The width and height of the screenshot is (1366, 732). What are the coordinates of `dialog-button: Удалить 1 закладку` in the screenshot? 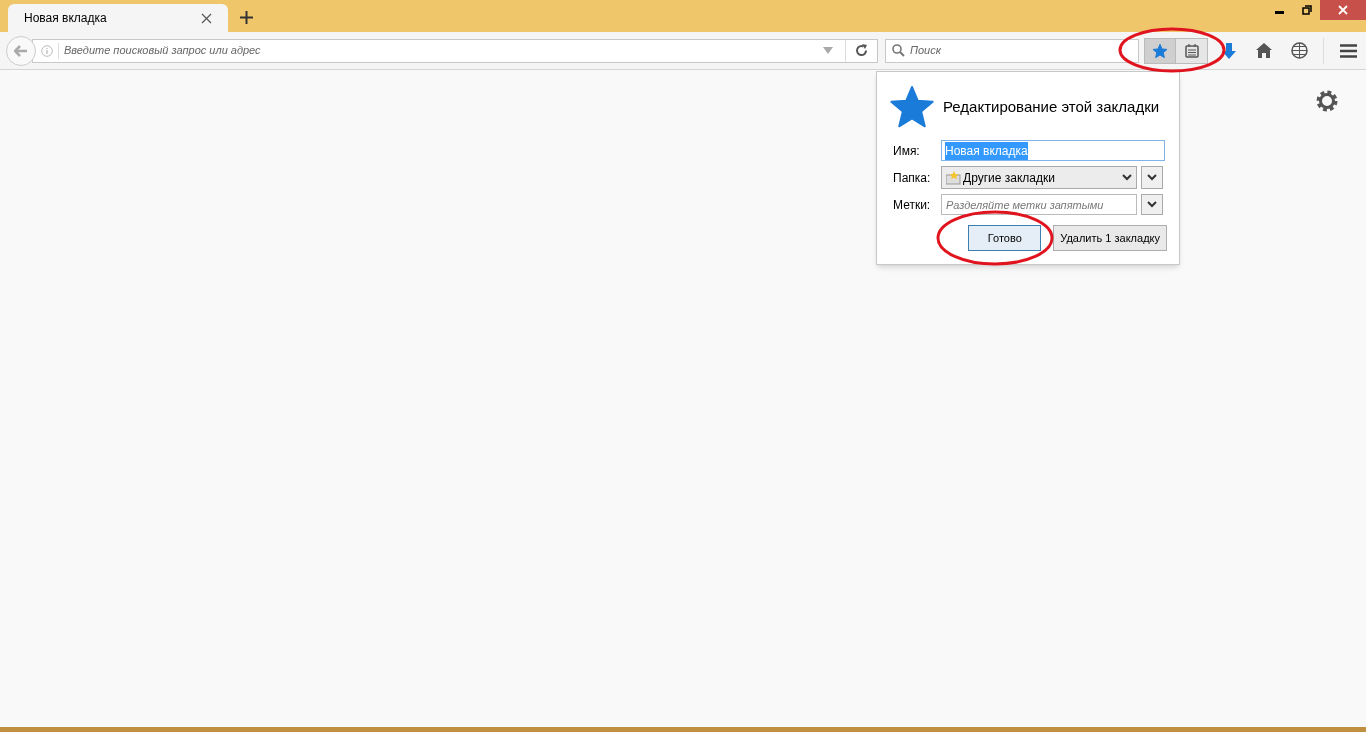 It's located at (1110, 238).